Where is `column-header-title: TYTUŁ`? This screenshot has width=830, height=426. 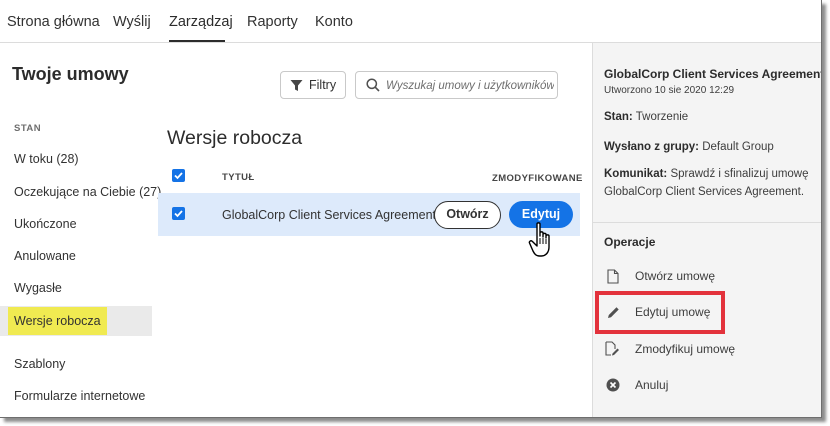
column-header-title: TYTUŁ is located at coordinates (238, 177).